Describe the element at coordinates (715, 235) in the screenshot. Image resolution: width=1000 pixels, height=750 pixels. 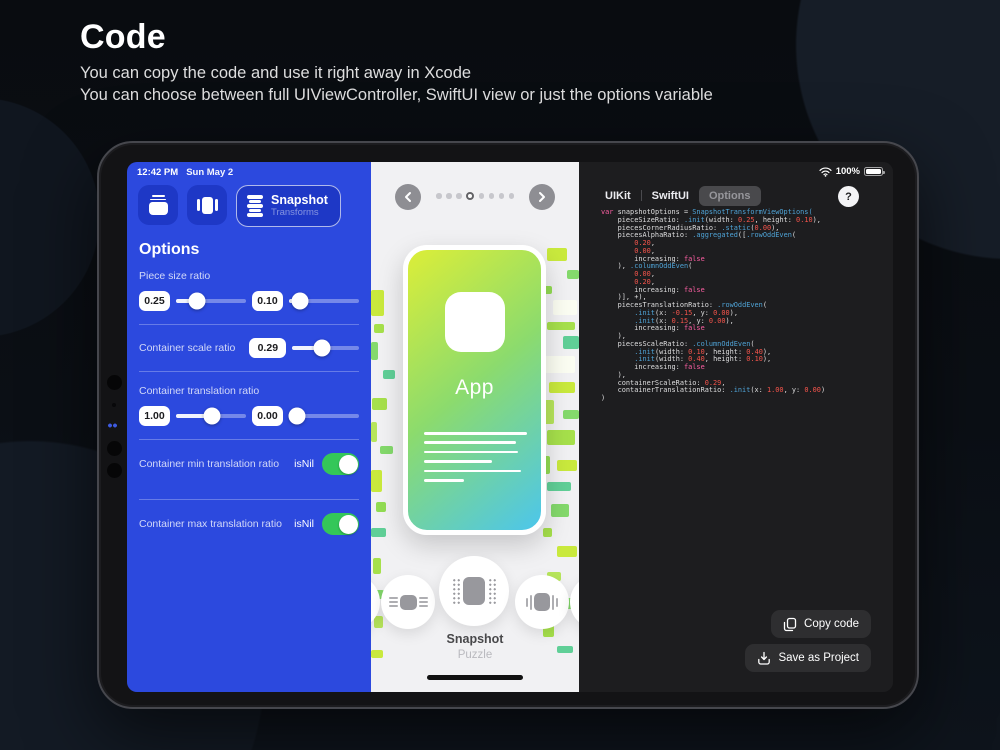
I see `code-token: .aggregated` at that location.